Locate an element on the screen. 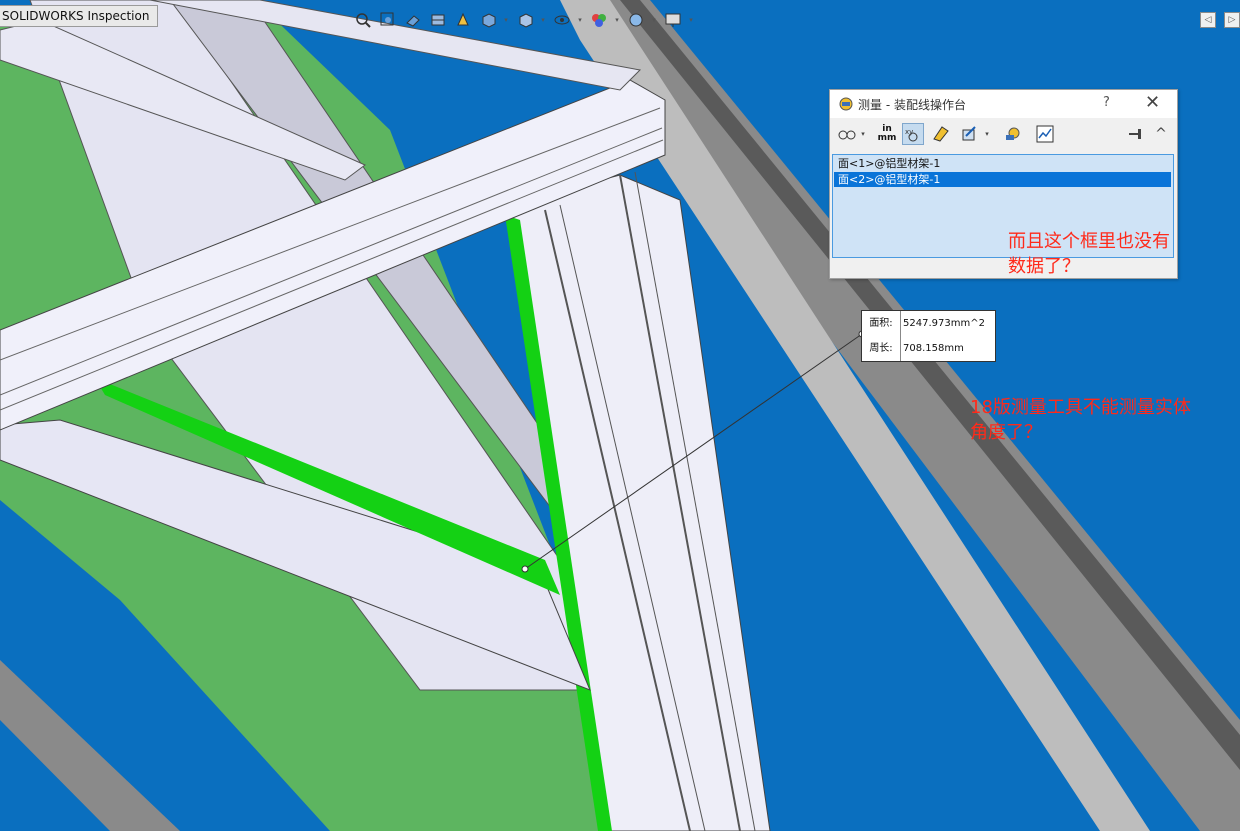  measure-dialog-title: 测量 - 装配线操作台 is located at coordinates (912, 105).